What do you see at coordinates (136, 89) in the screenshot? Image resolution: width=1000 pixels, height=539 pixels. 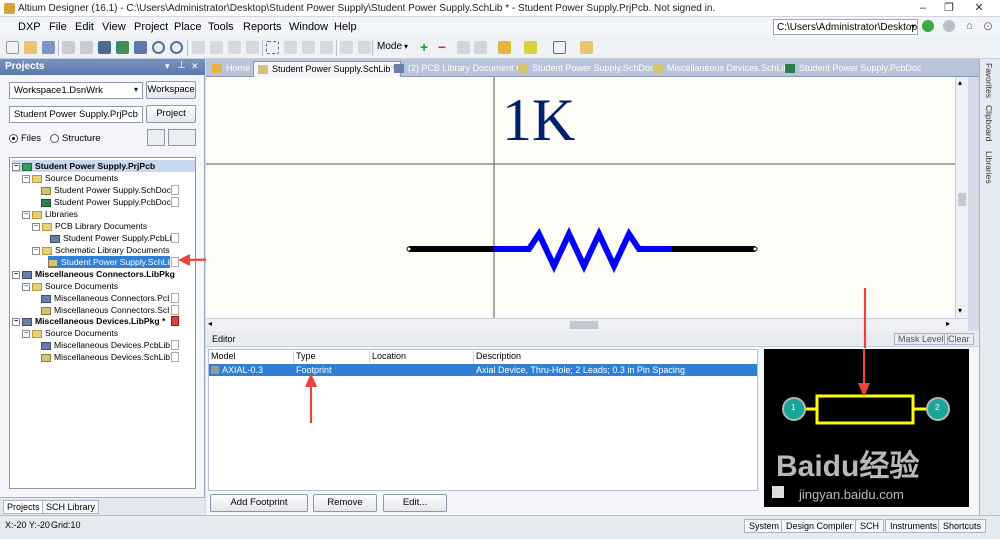 I see `workspace-dropdown-icon: ▾` at bounding box center [136, 89].